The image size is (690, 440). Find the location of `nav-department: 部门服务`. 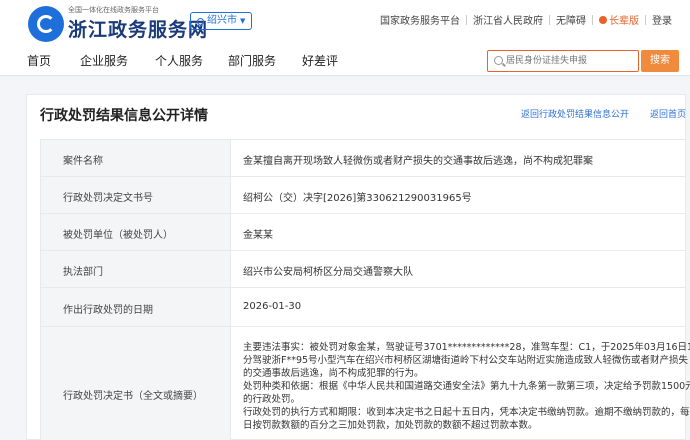

nav-department: 部门服务 is located at coordinates (252, 60).